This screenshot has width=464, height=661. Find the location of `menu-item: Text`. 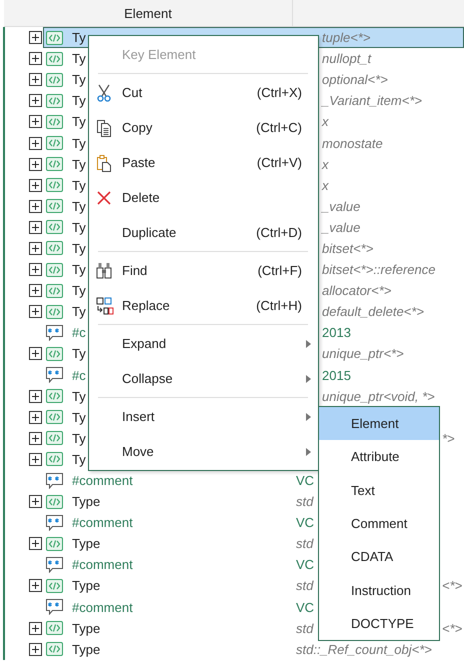

menu-item: Text is located at coordinates (379, 490).